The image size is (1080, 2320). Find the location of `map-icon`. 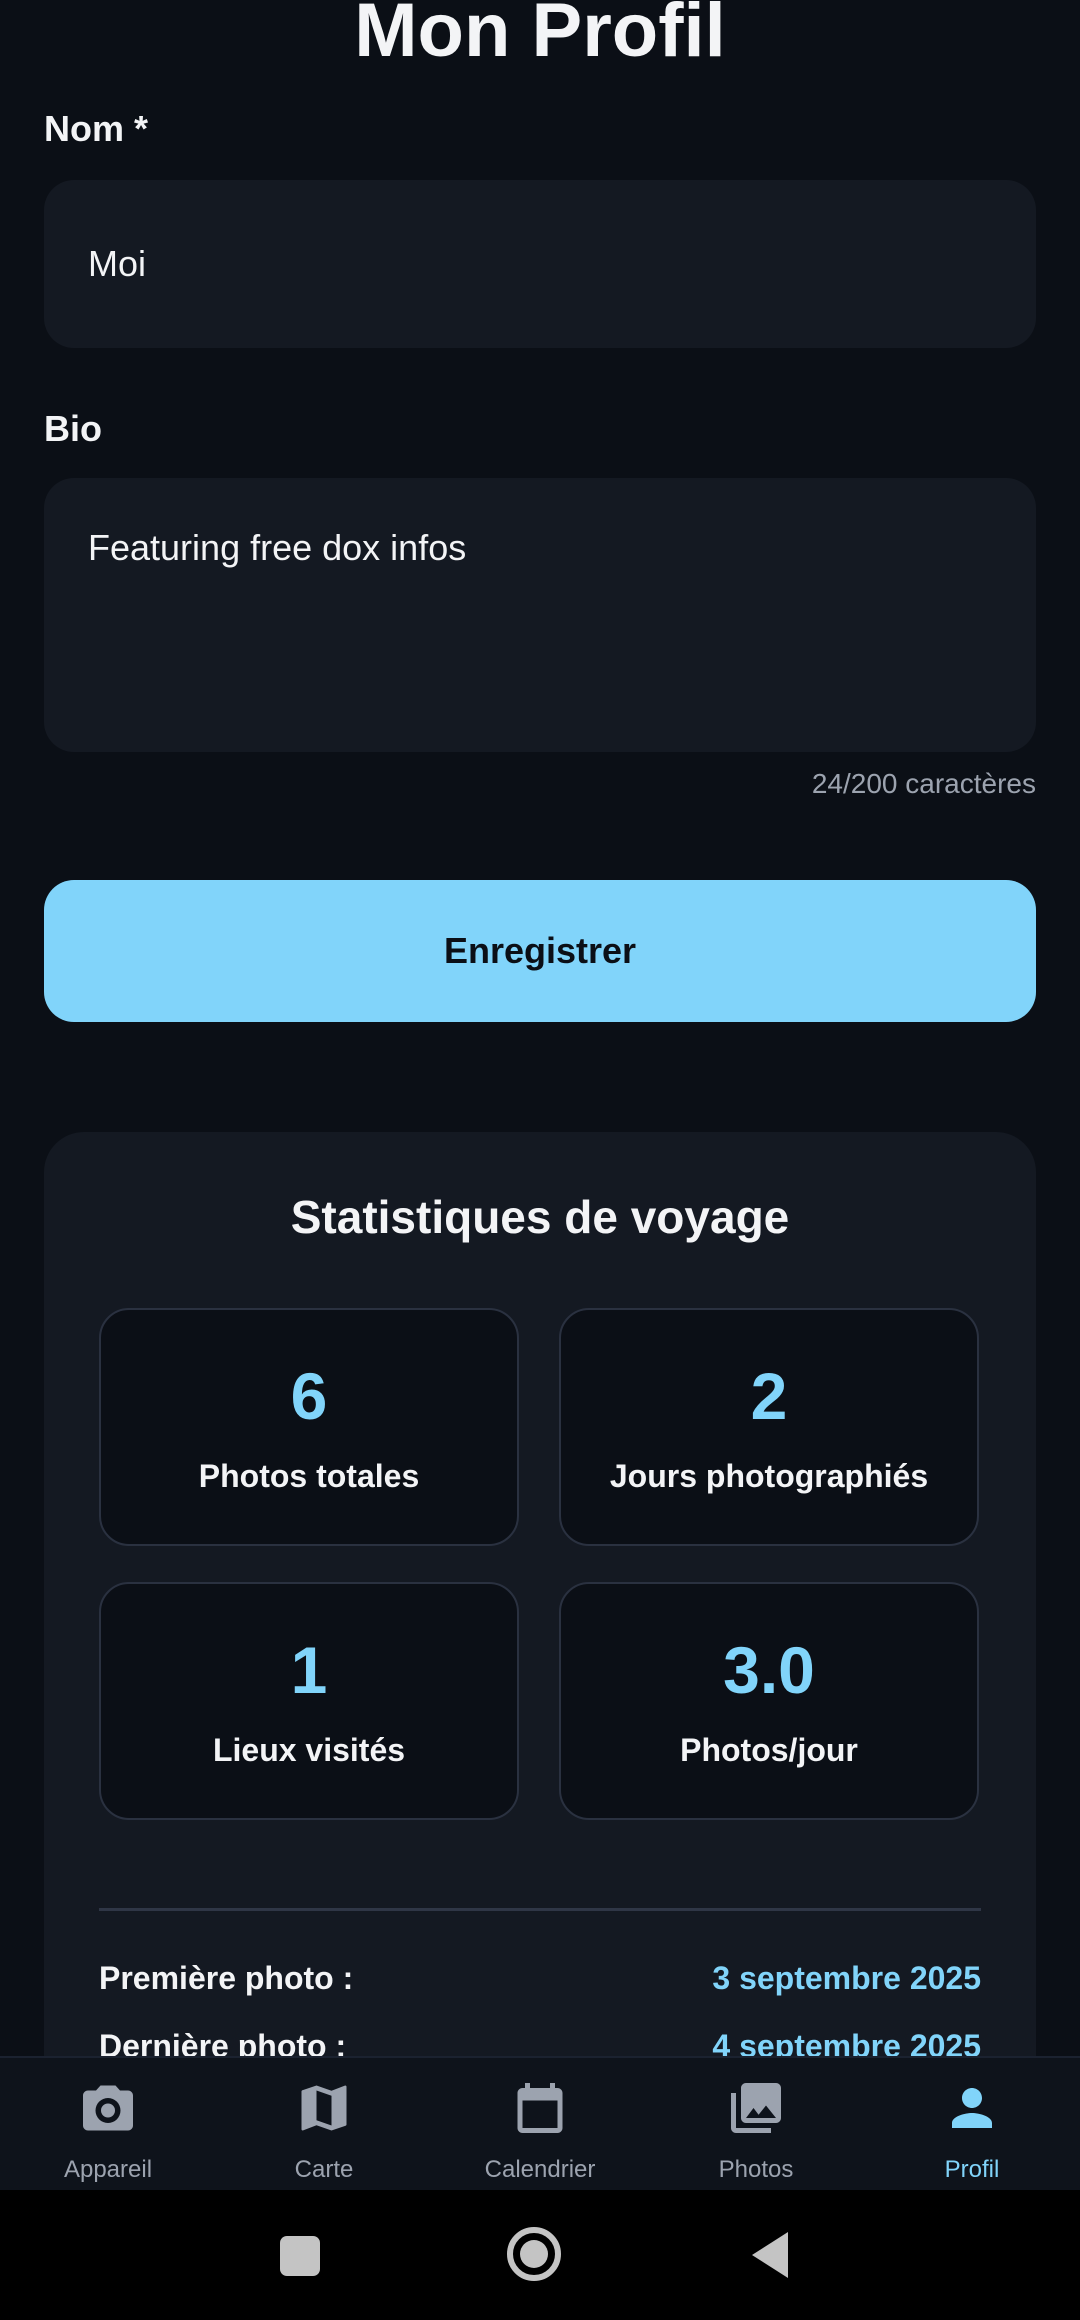

map-icon is located at coordinates (324, 2108).